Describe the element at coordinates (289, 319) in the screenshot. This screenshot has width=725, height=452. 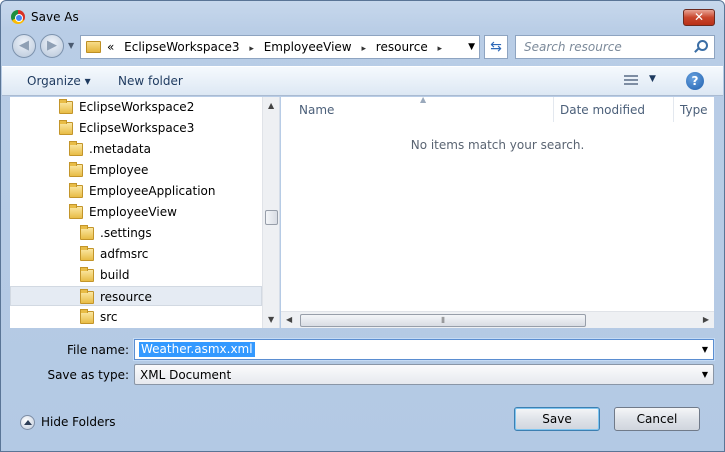
I see `scroll-left-icon: ◀` at that location.